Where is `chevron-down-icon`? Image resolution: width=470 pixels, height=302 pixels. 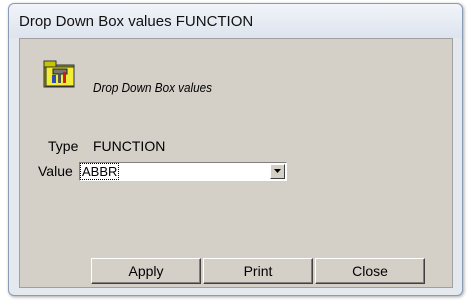
chevron-down-icon is located at coordinates (277, 171).